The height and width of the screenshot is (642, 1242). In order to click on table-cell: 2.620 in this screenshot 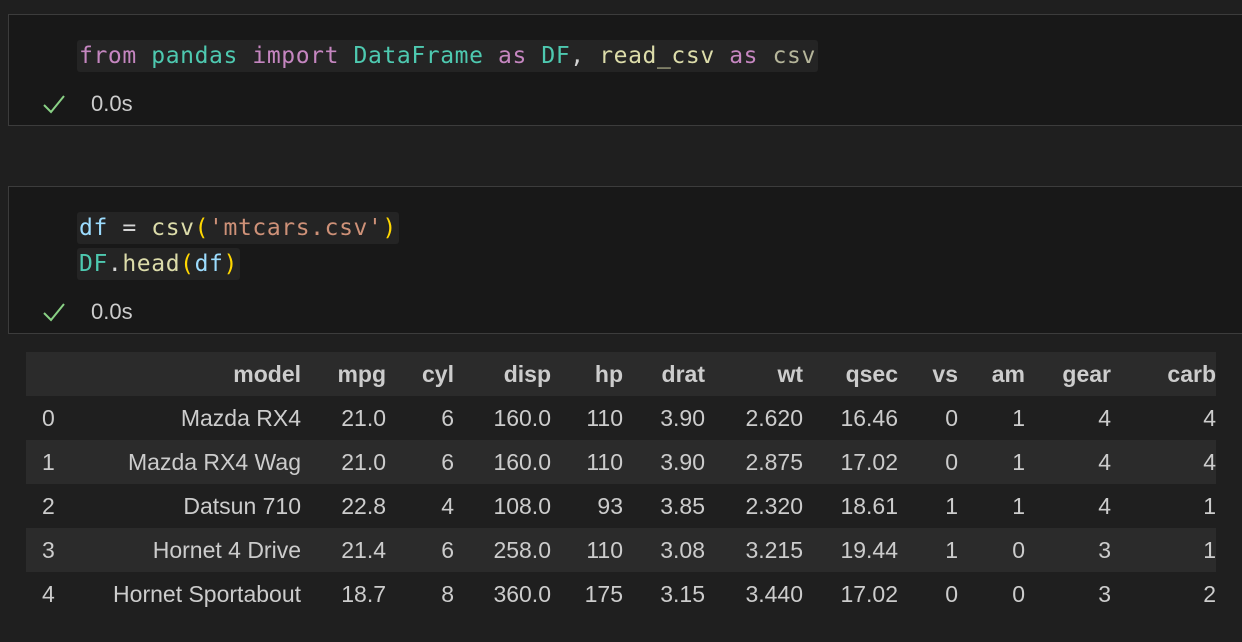, I will do `click(774, 417)`.